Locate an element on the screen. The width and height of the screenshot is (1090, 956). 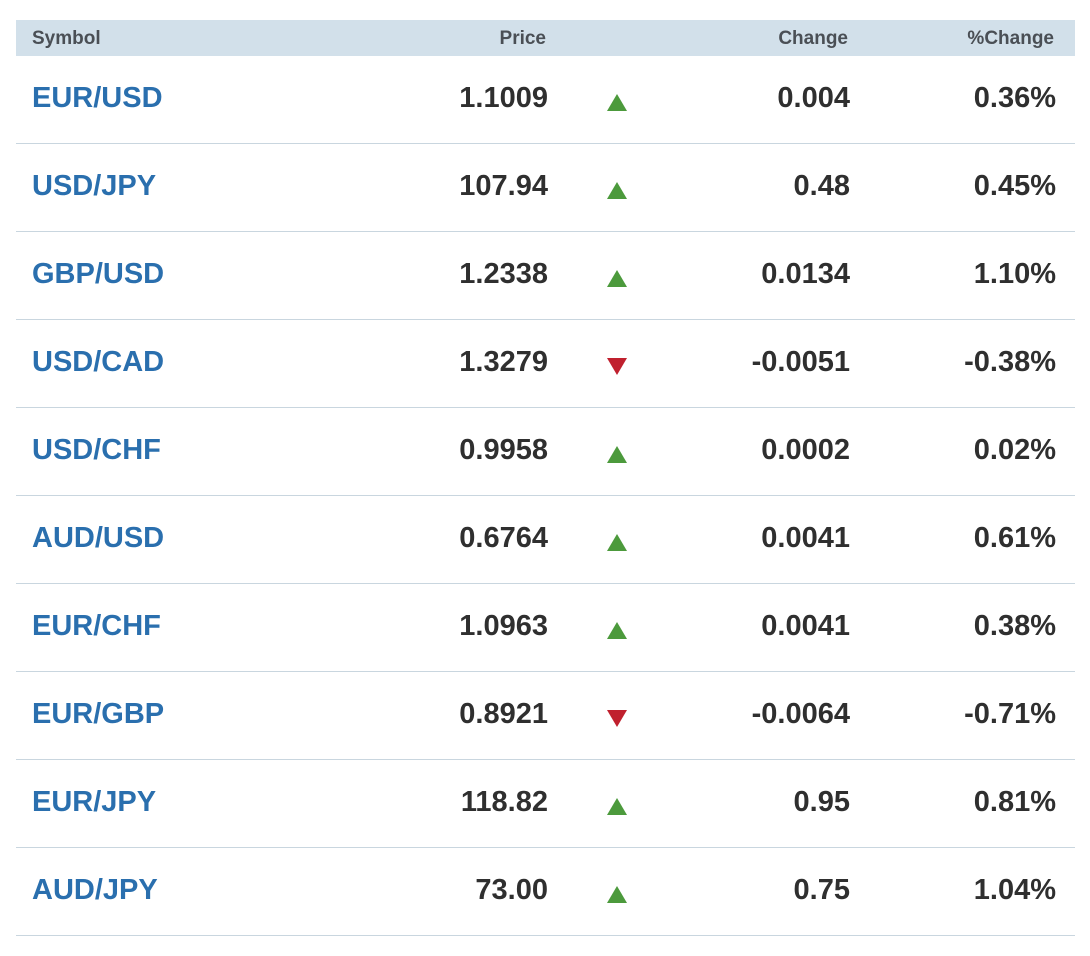
table-row: EUR/CHF 1.0963 0.0041 0.38% is located at coordinates (545, 628).